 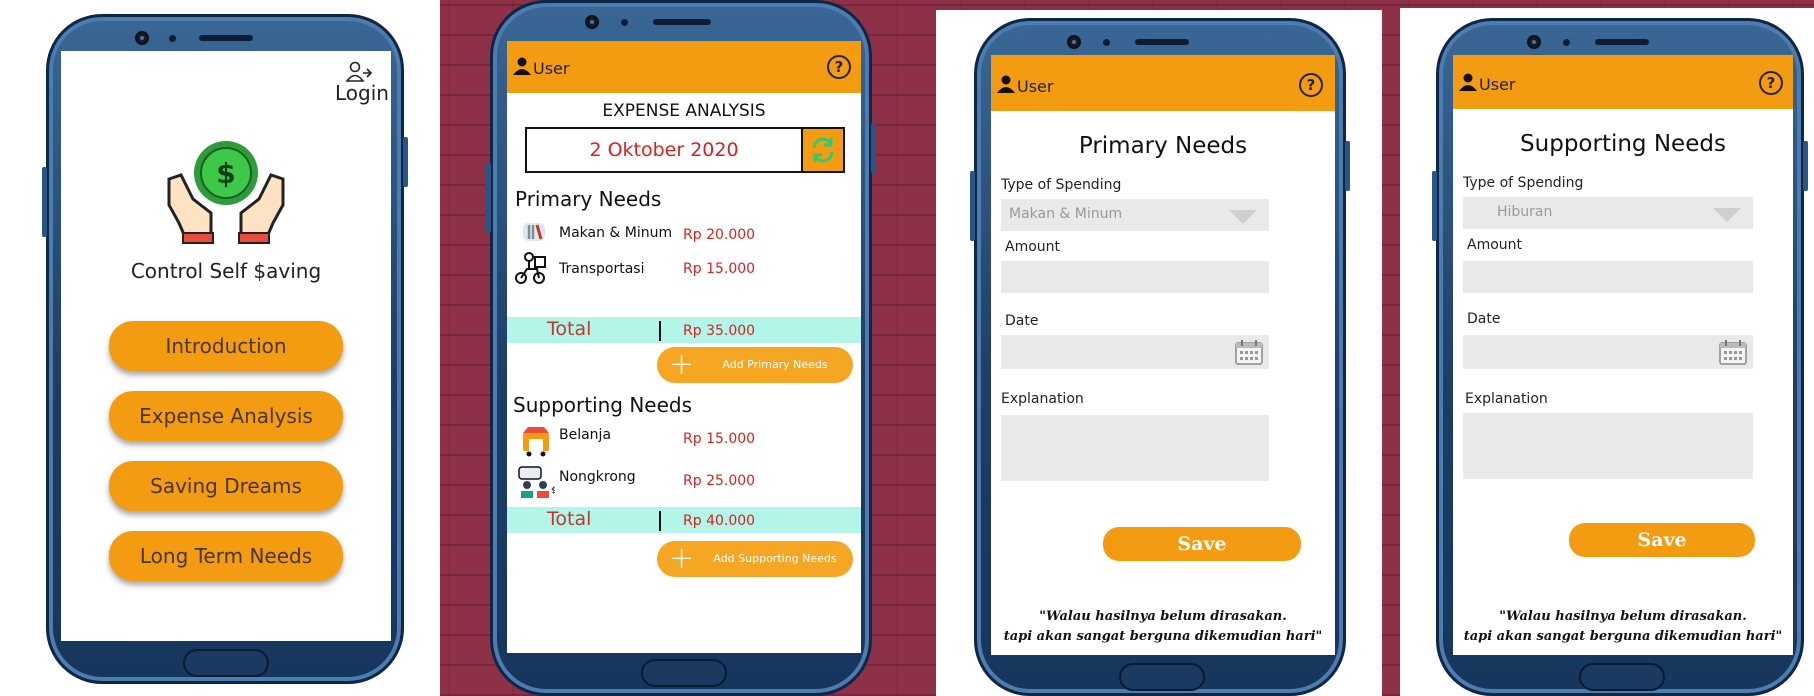 What do you see at coordinates (226, 416) in the screenshot?
I see `expense-analysis-button: Expense Analysis` at bounding box center [226, 416].